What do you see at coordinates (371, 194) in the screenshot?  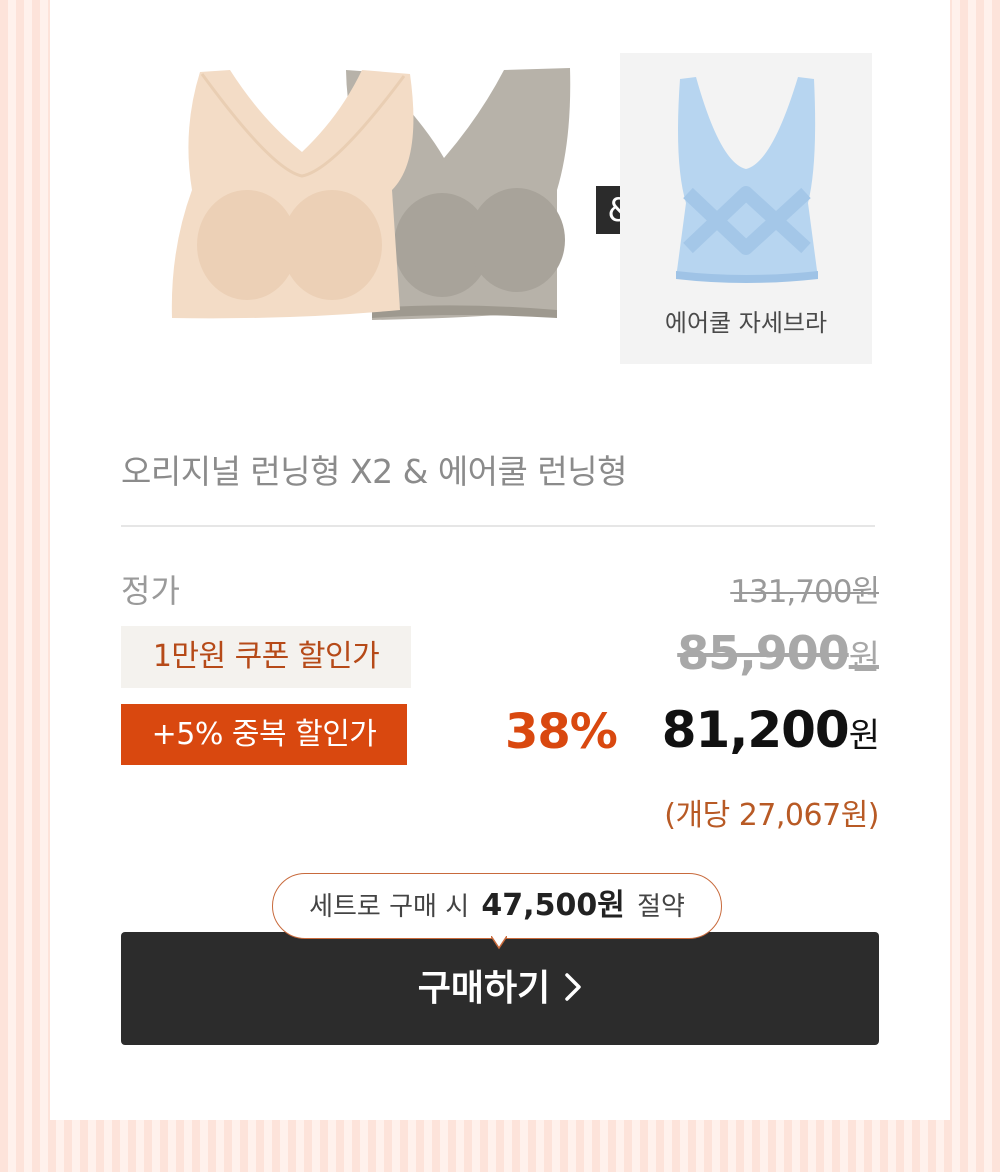 I see `original-running-bra-set-image` at bounding box center [371, 194].